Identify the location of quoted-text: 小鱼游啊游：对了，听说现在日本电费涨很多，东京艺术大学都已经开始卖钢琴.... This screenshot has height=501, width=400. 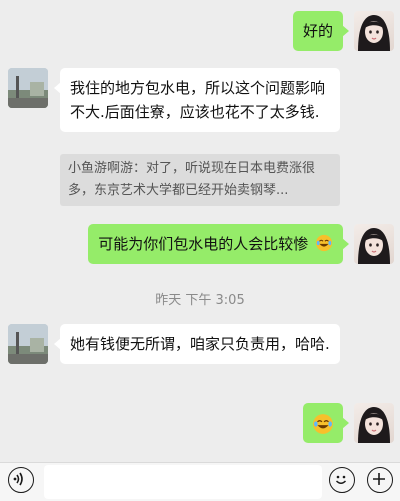
(192, 179).